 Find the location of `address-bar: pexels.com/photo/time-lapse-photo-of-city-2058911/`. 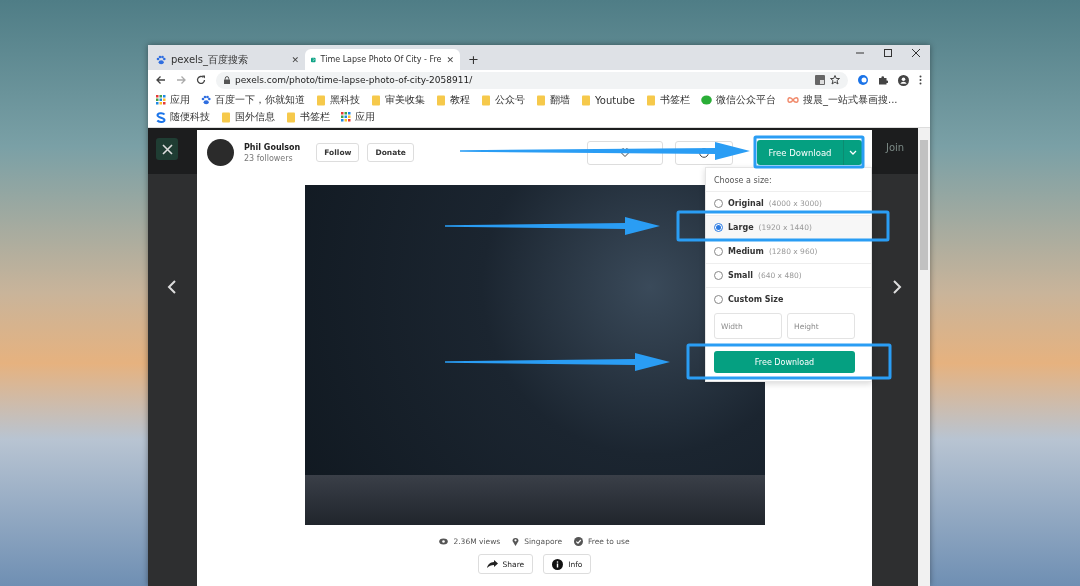

address-bar: pexels.com/photo/time-lapse-photo-of-city-2058911/ is located at coordinates (532, 80).